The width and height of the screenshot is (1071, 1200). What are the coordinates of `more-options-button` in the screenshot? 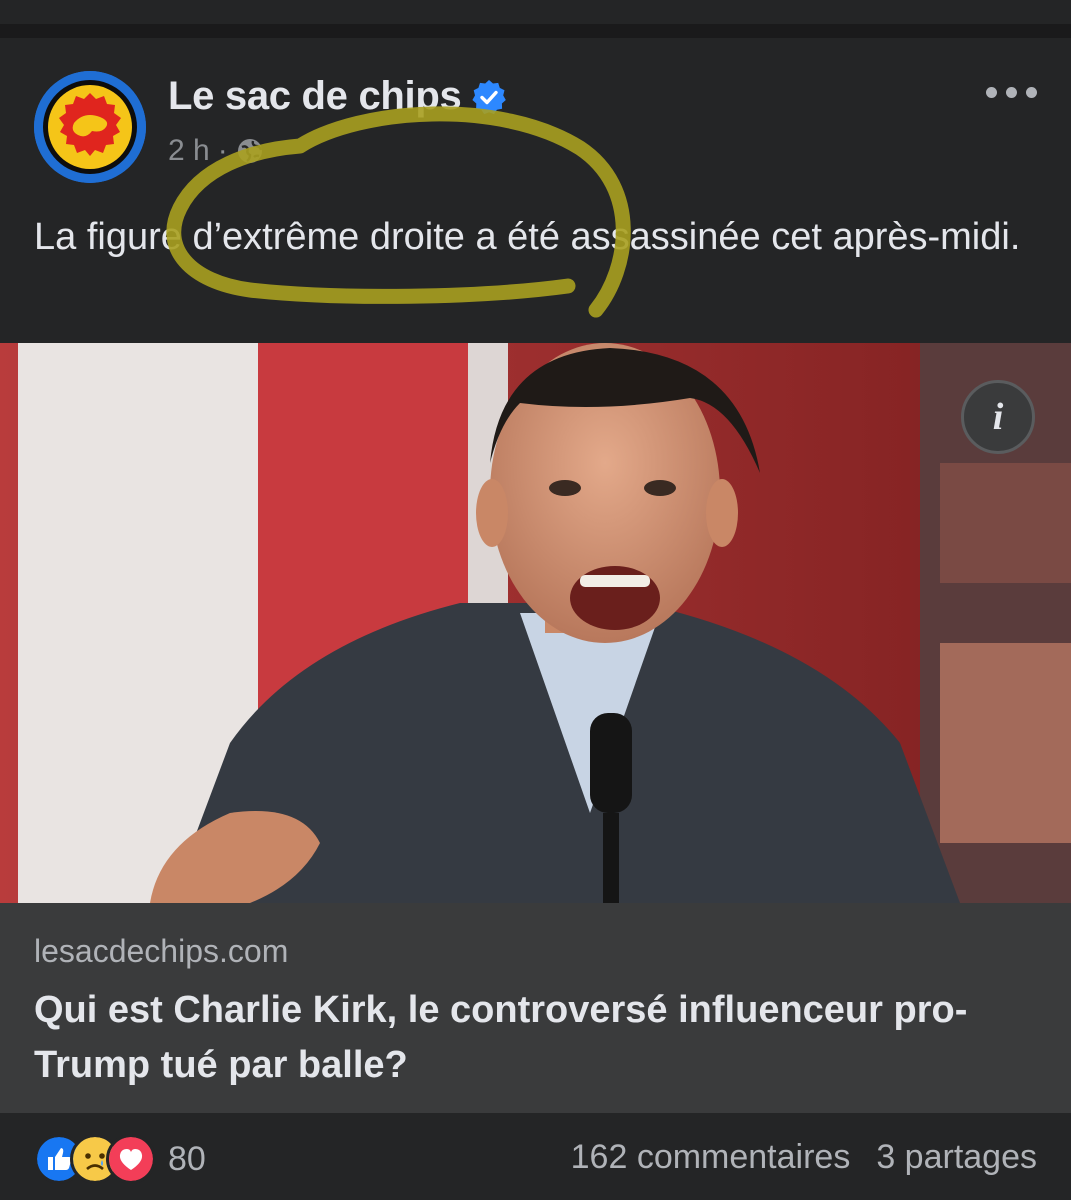 It's located at (1016, 92).